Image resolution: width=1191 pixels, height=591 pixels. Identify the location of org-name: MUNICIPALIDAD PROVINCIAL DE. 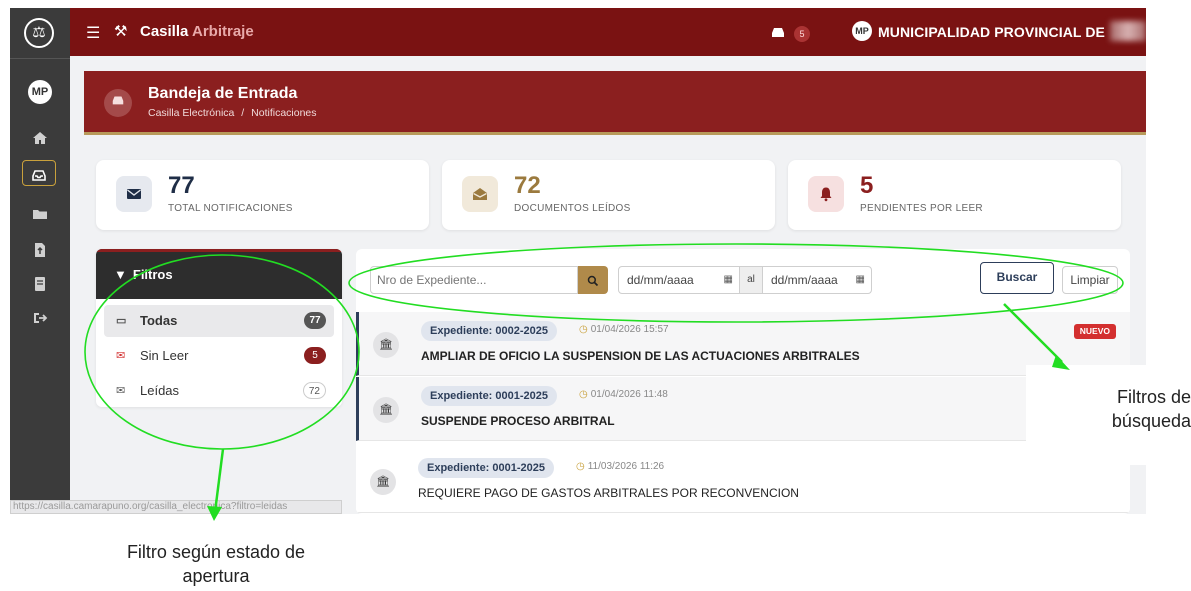
(991, 32).